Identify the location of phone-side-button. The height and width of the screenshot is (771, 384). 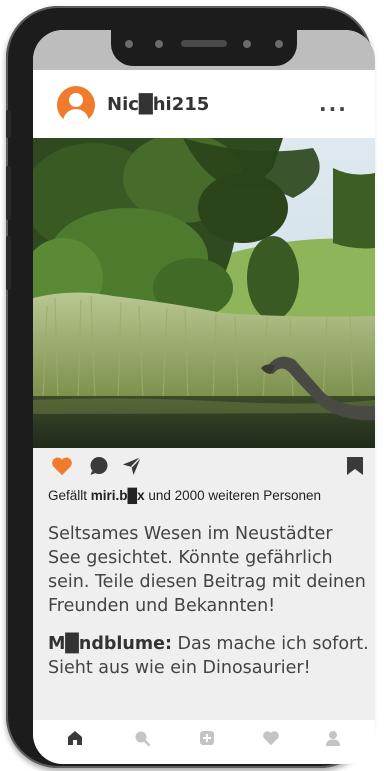
(8, 124).